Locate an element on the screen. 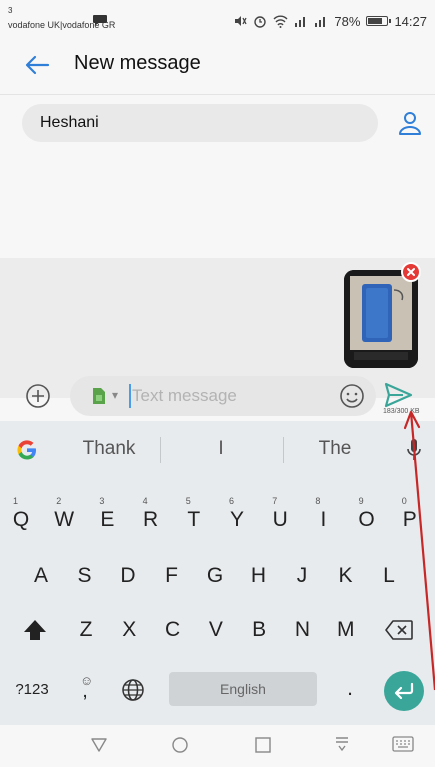 This screenshot has width=435, height=767. key-k: K is located at coordinates (346, 576).